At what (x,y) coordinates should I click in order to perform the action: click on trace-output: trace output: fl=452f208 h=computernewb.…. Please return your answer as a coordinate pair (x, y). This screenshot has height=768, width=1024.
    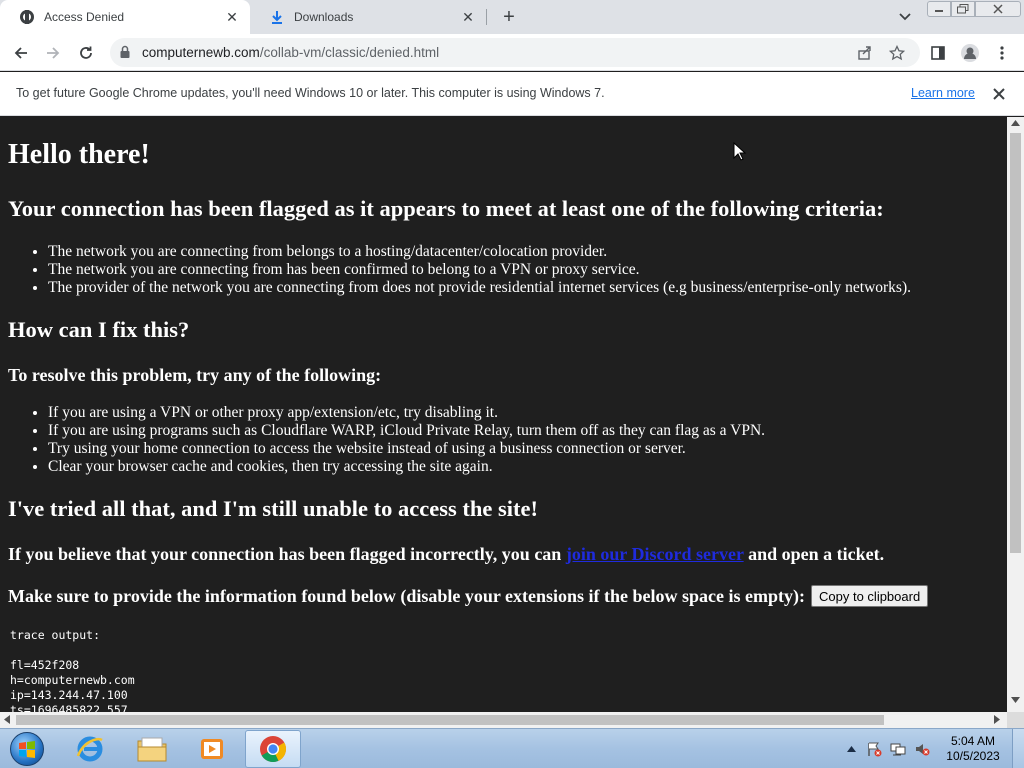
    Looking at the image, I should click on (72, 670).